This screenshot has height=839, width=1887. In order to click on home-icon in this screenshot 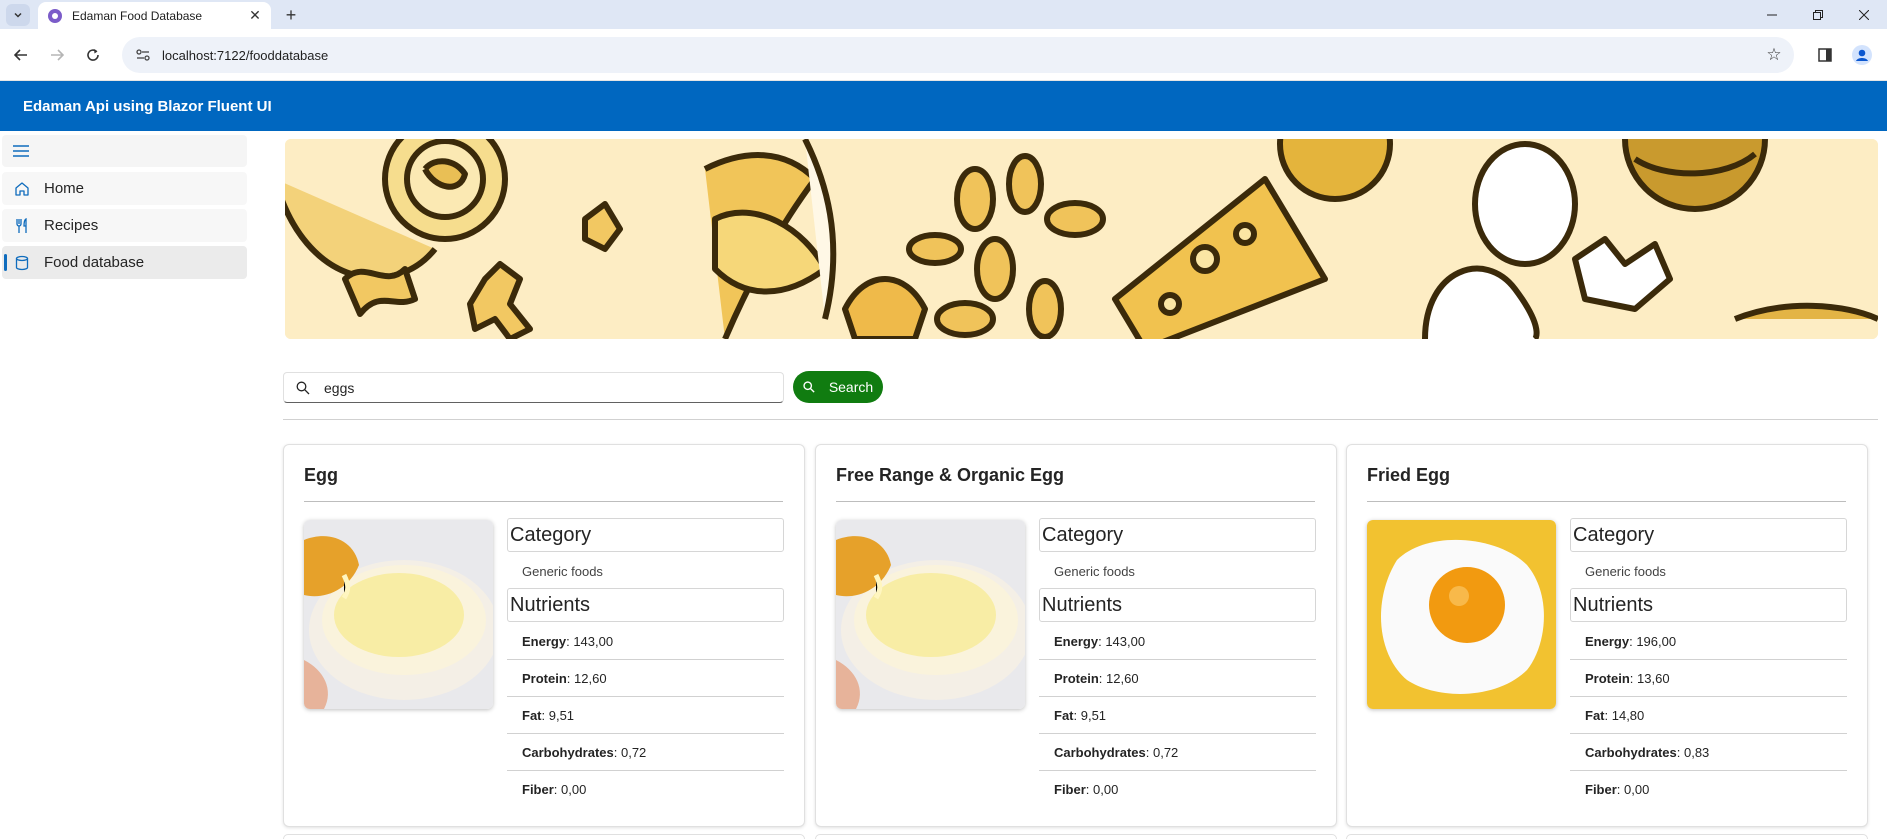, I will do `click(22, 189)`.